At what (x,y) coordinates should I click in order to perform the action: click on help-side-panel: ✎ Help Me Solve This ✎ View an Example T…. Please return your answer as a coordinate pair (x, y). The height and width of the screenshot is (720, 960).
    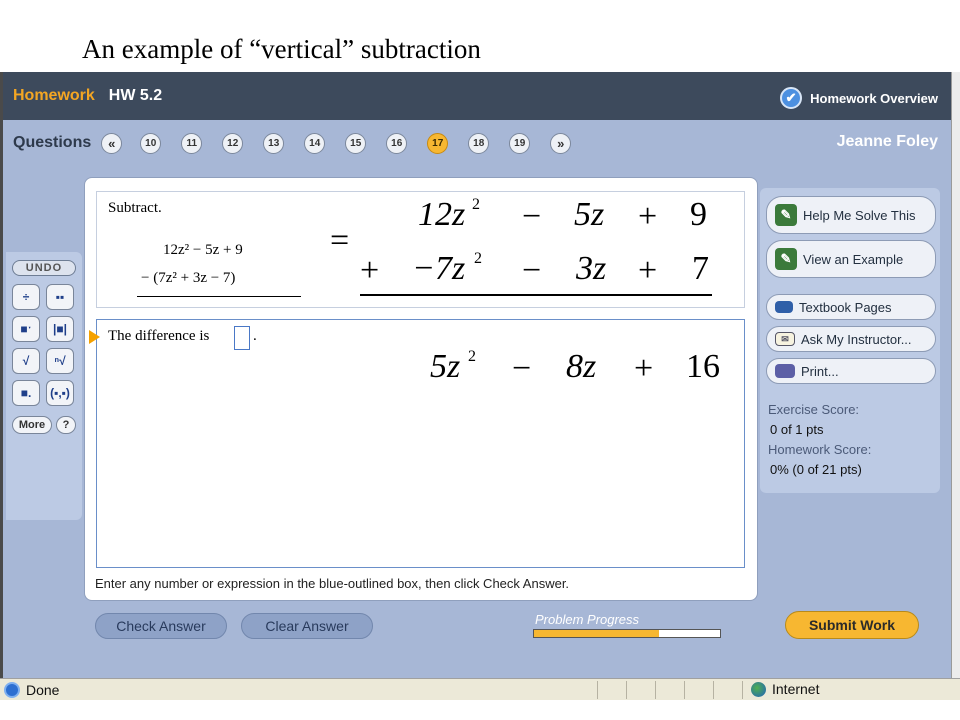
    Looking at the image, I should click on (850, 340).